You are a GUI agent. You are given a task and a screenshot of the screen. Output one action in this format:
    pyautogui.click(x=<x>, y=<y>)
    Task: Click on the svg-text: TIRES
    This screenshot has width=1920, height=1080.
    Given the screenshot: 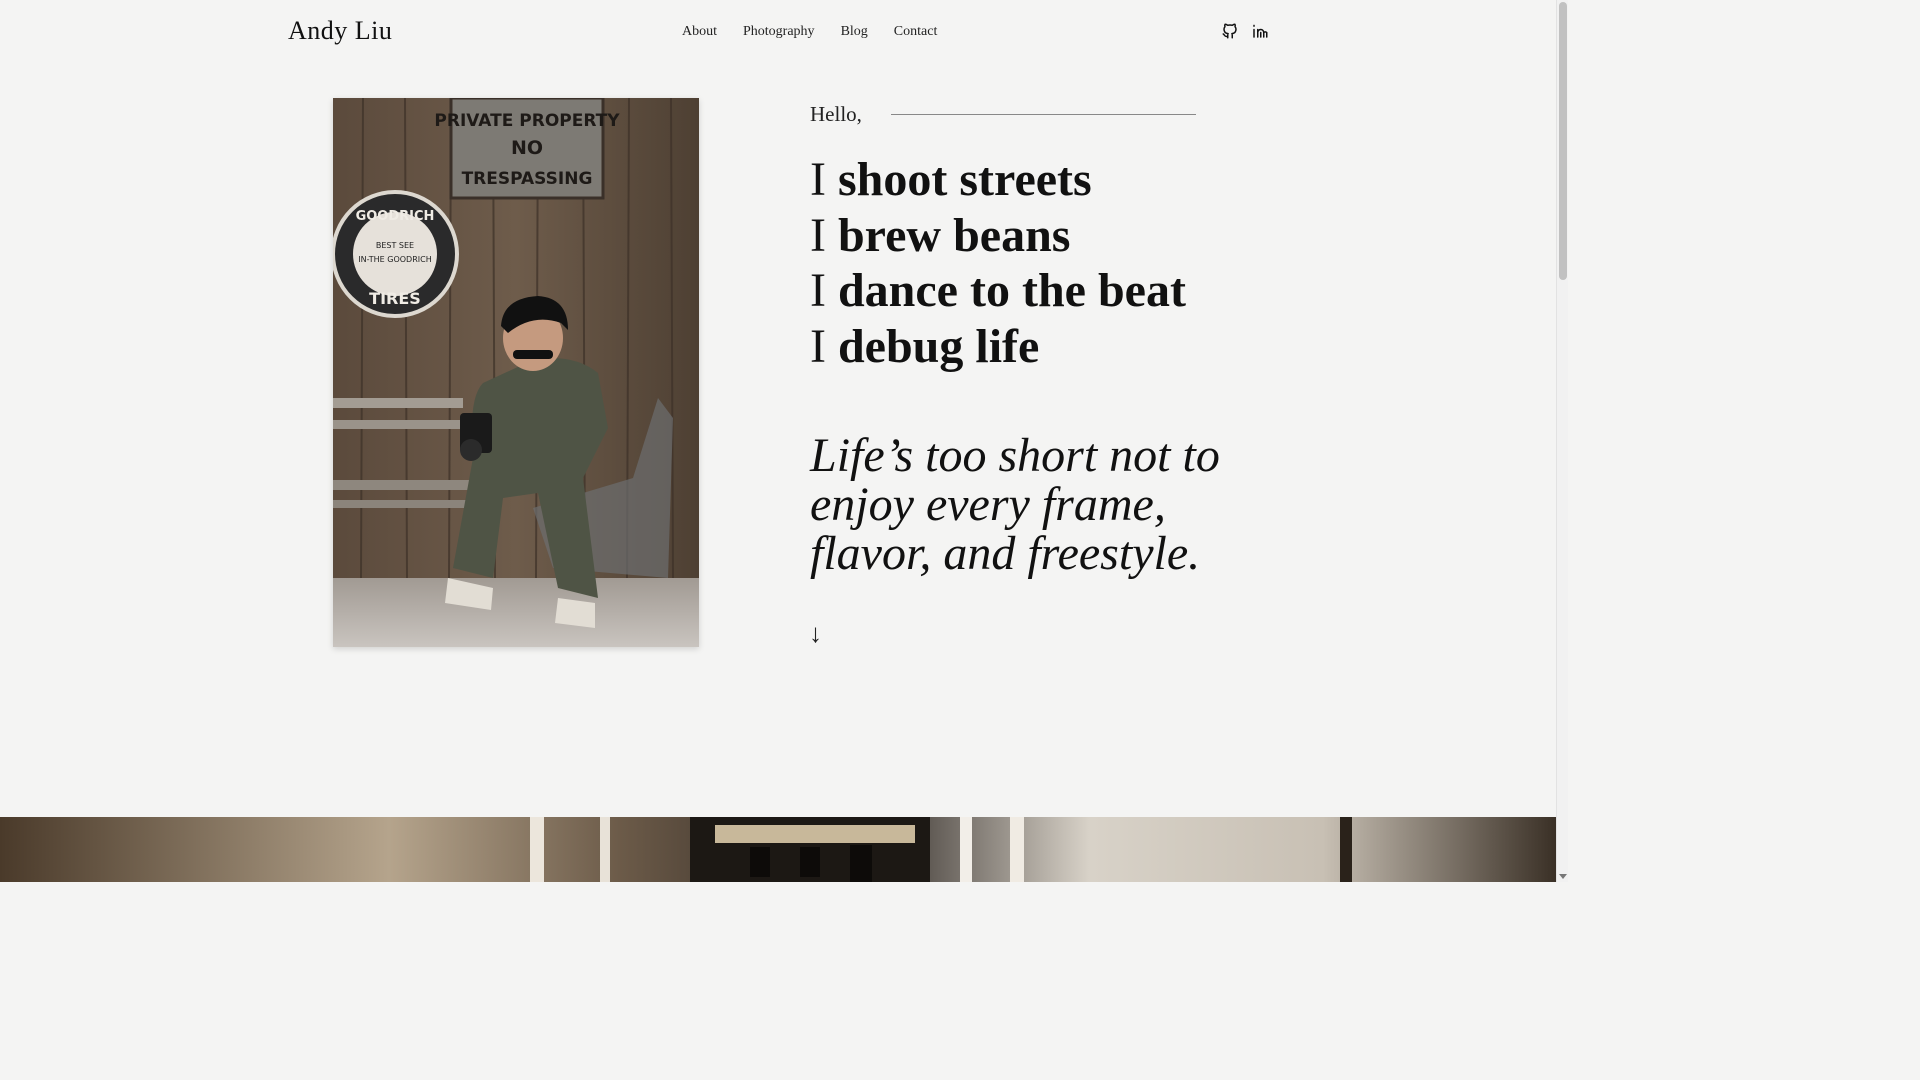 What is the action you would take?
    pyautogui.click(x=395, y=298)
    